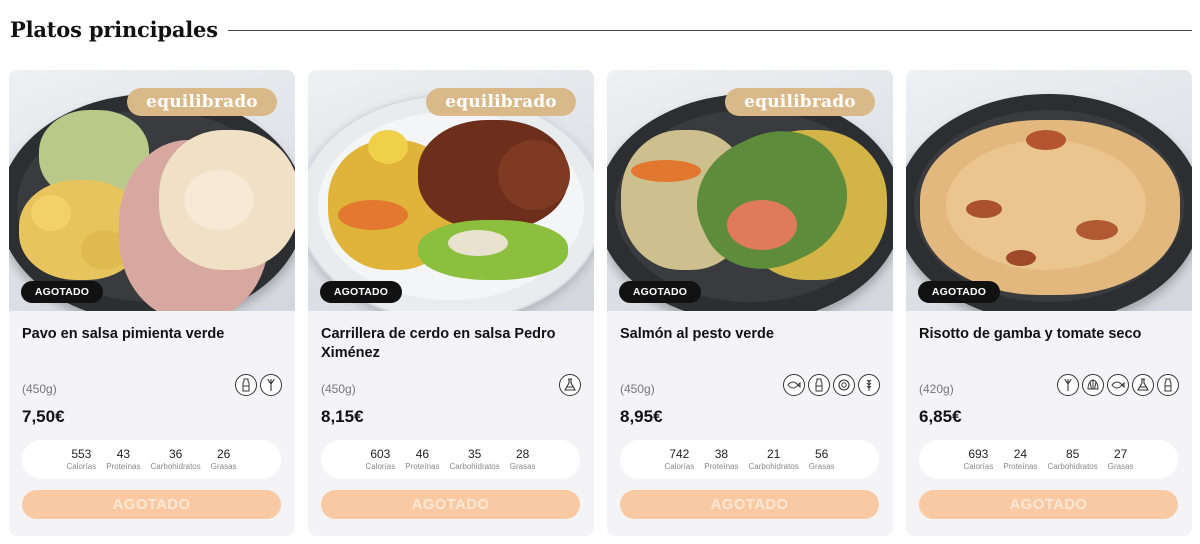 This screenshot has width=1200, height=544. What do you see at coordinates (1049, 190) in the screenshot?
I see `dish-image: AGOTADO` at bounding box center [1049, 190].